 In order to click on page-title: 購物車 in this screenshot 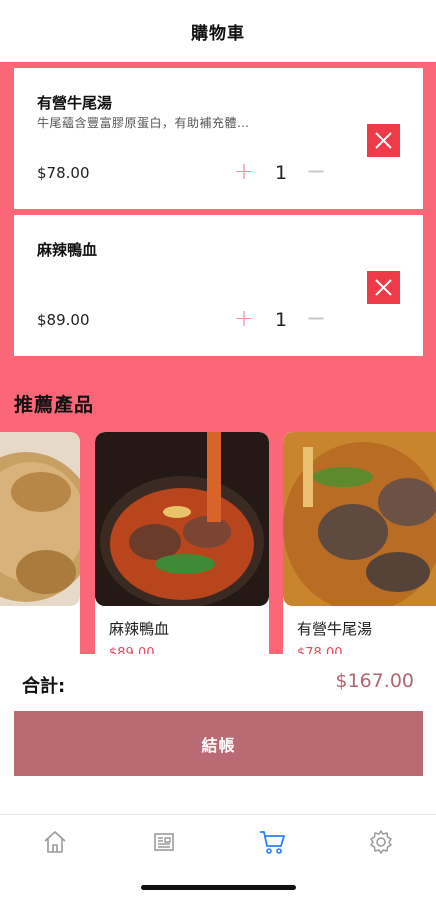, I will do `click(218, 33)`.